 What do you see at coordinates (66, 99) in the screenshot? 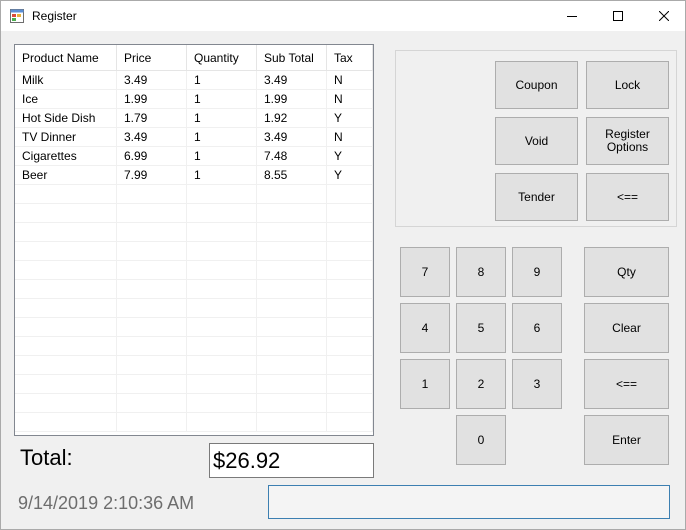
I see `cell-product-name: Ice` at bounding box center [66, 99].